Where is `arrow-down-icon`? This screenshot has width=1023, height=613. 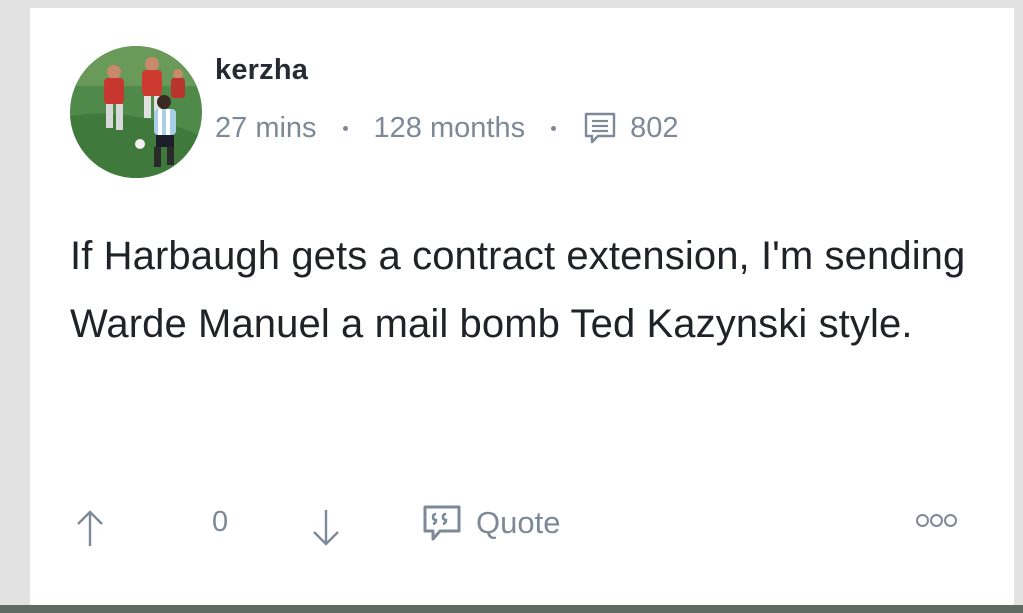 arrow-down-icon is located at coordinates (326, 530).